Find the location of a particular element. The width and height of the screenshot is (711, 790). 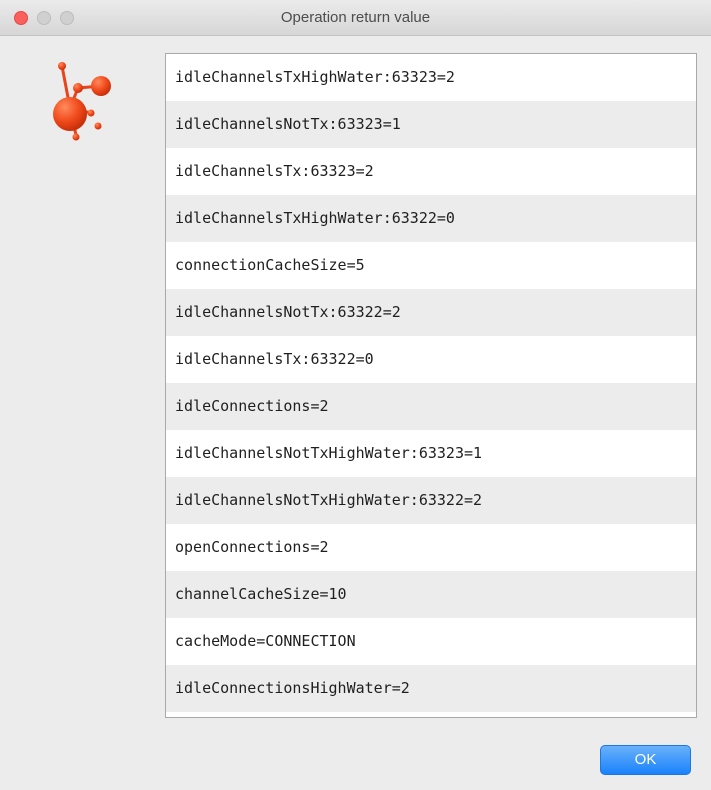

list-item: idleChannelsNotTxHighWater:63323=1 is located at coordinates (431, 453).